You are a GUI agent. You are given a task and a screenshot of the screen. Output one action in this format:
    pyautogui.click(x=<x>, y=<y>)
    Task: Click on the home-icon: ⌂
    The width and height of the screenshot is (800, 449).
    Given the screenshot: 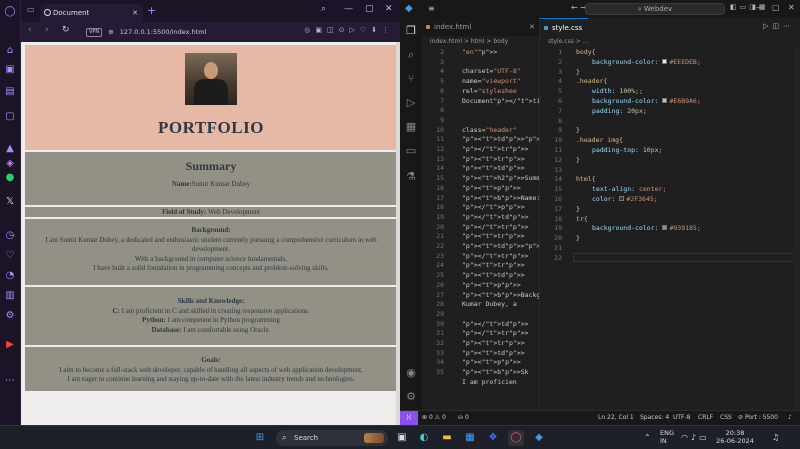 What is the action you would take?
    pyautogui.click(x=10, y=51)
    